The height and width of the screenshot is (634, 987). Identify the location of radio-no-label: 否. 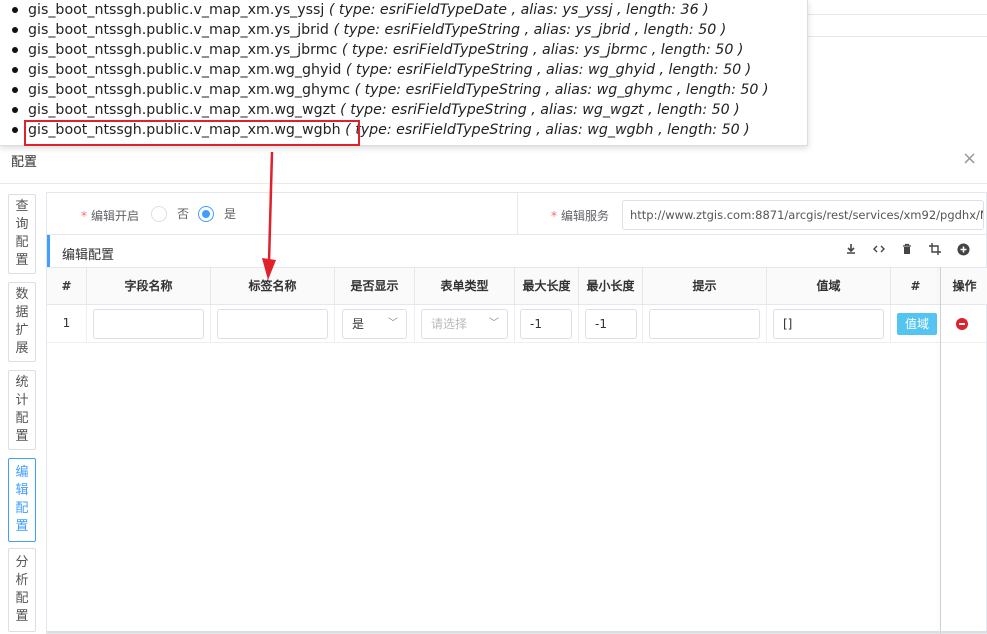
(183, 214).